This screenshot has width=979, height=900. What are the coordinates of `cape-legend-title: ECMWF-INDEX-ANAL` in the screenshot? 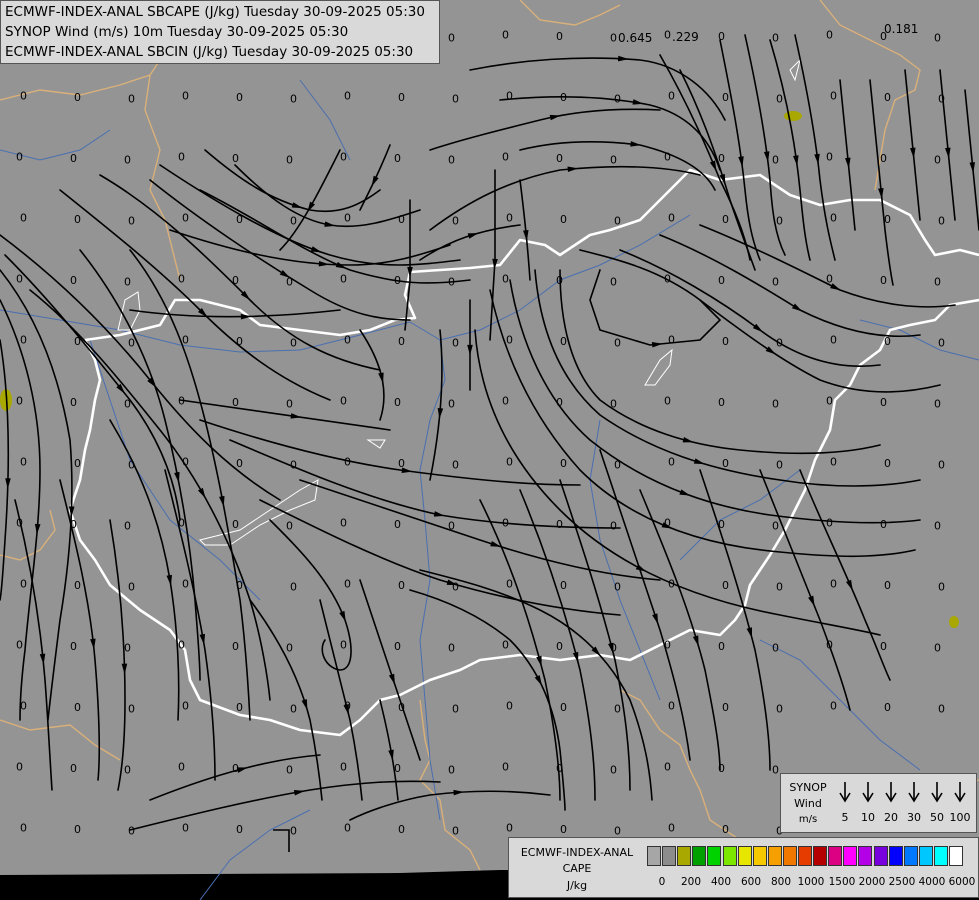 It's located at (577, 852).